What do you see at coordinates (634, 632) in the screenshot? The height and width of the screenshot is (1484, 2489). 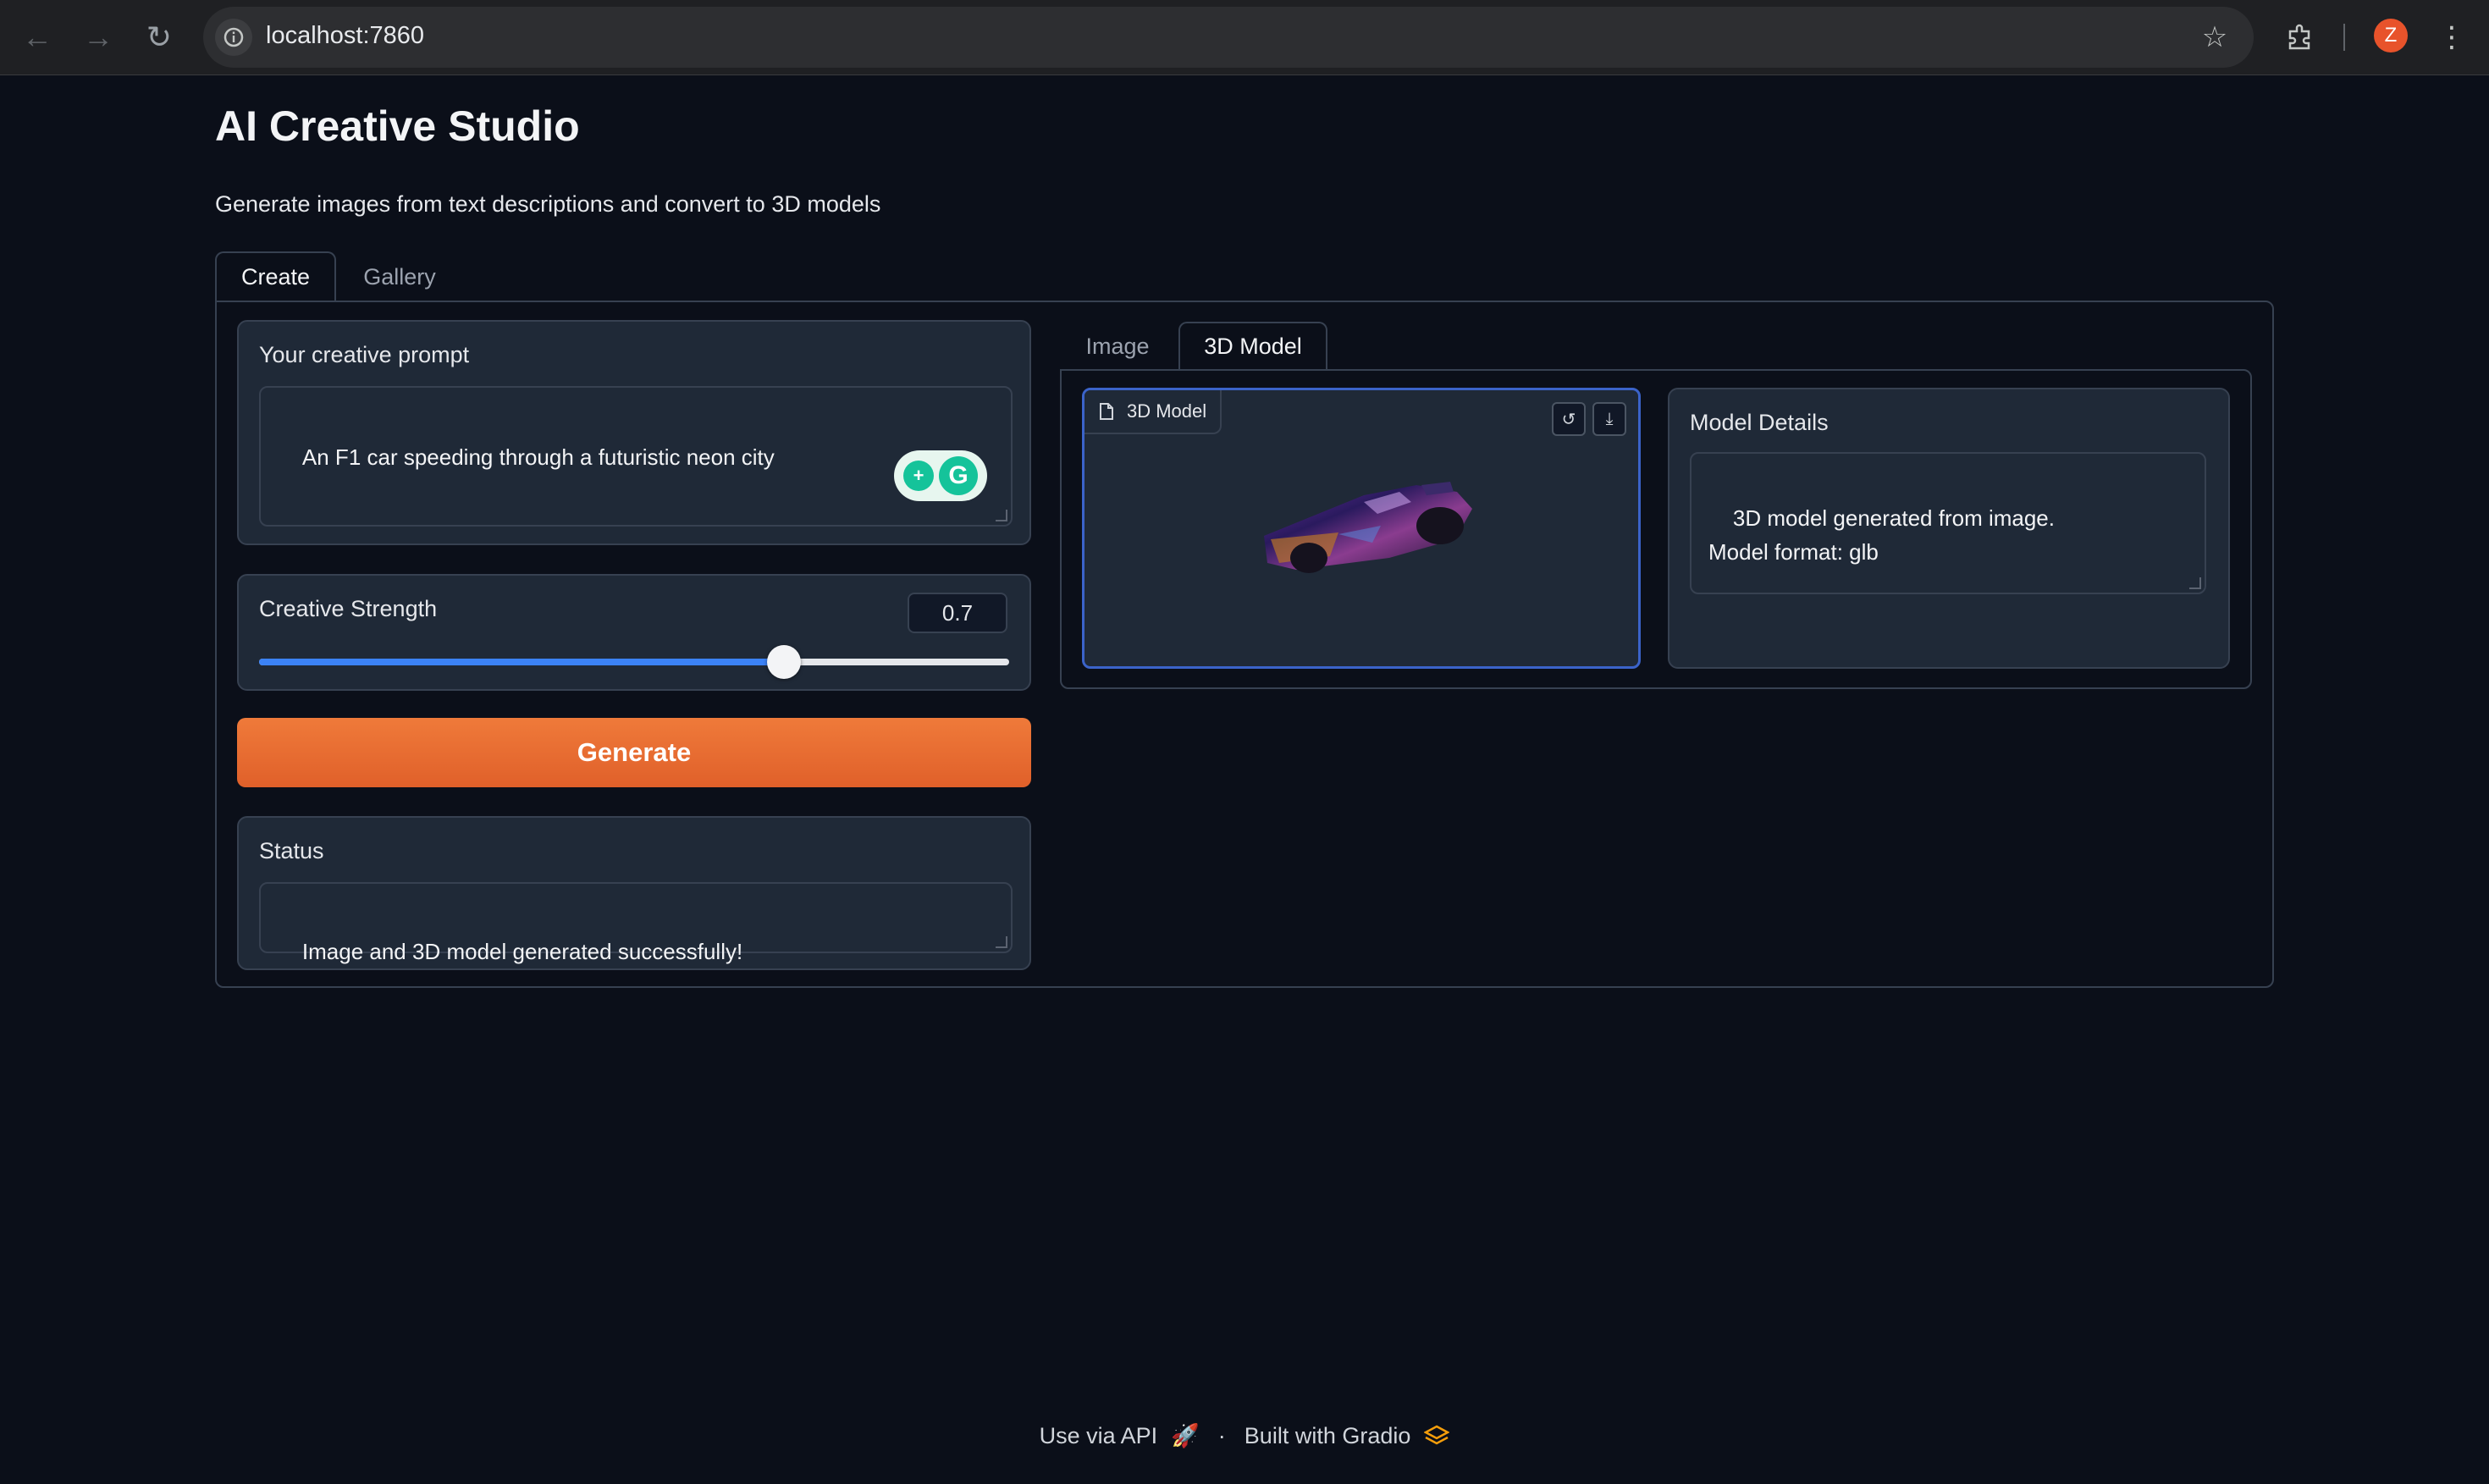 I see `strength-block: Creative Strength 0.7` at bounding box center [634, 632].